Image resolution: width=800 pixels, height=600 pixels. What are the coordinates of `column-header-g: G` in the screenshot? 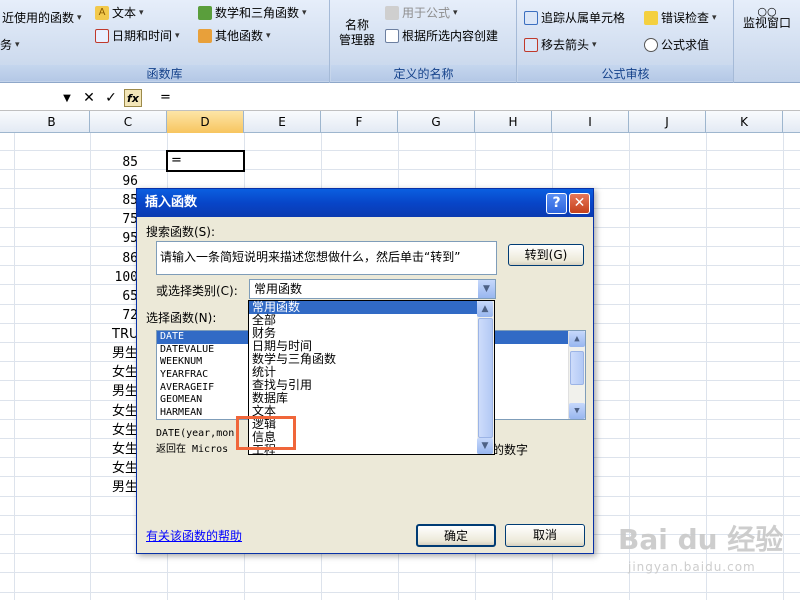 It's located at (436, 122).